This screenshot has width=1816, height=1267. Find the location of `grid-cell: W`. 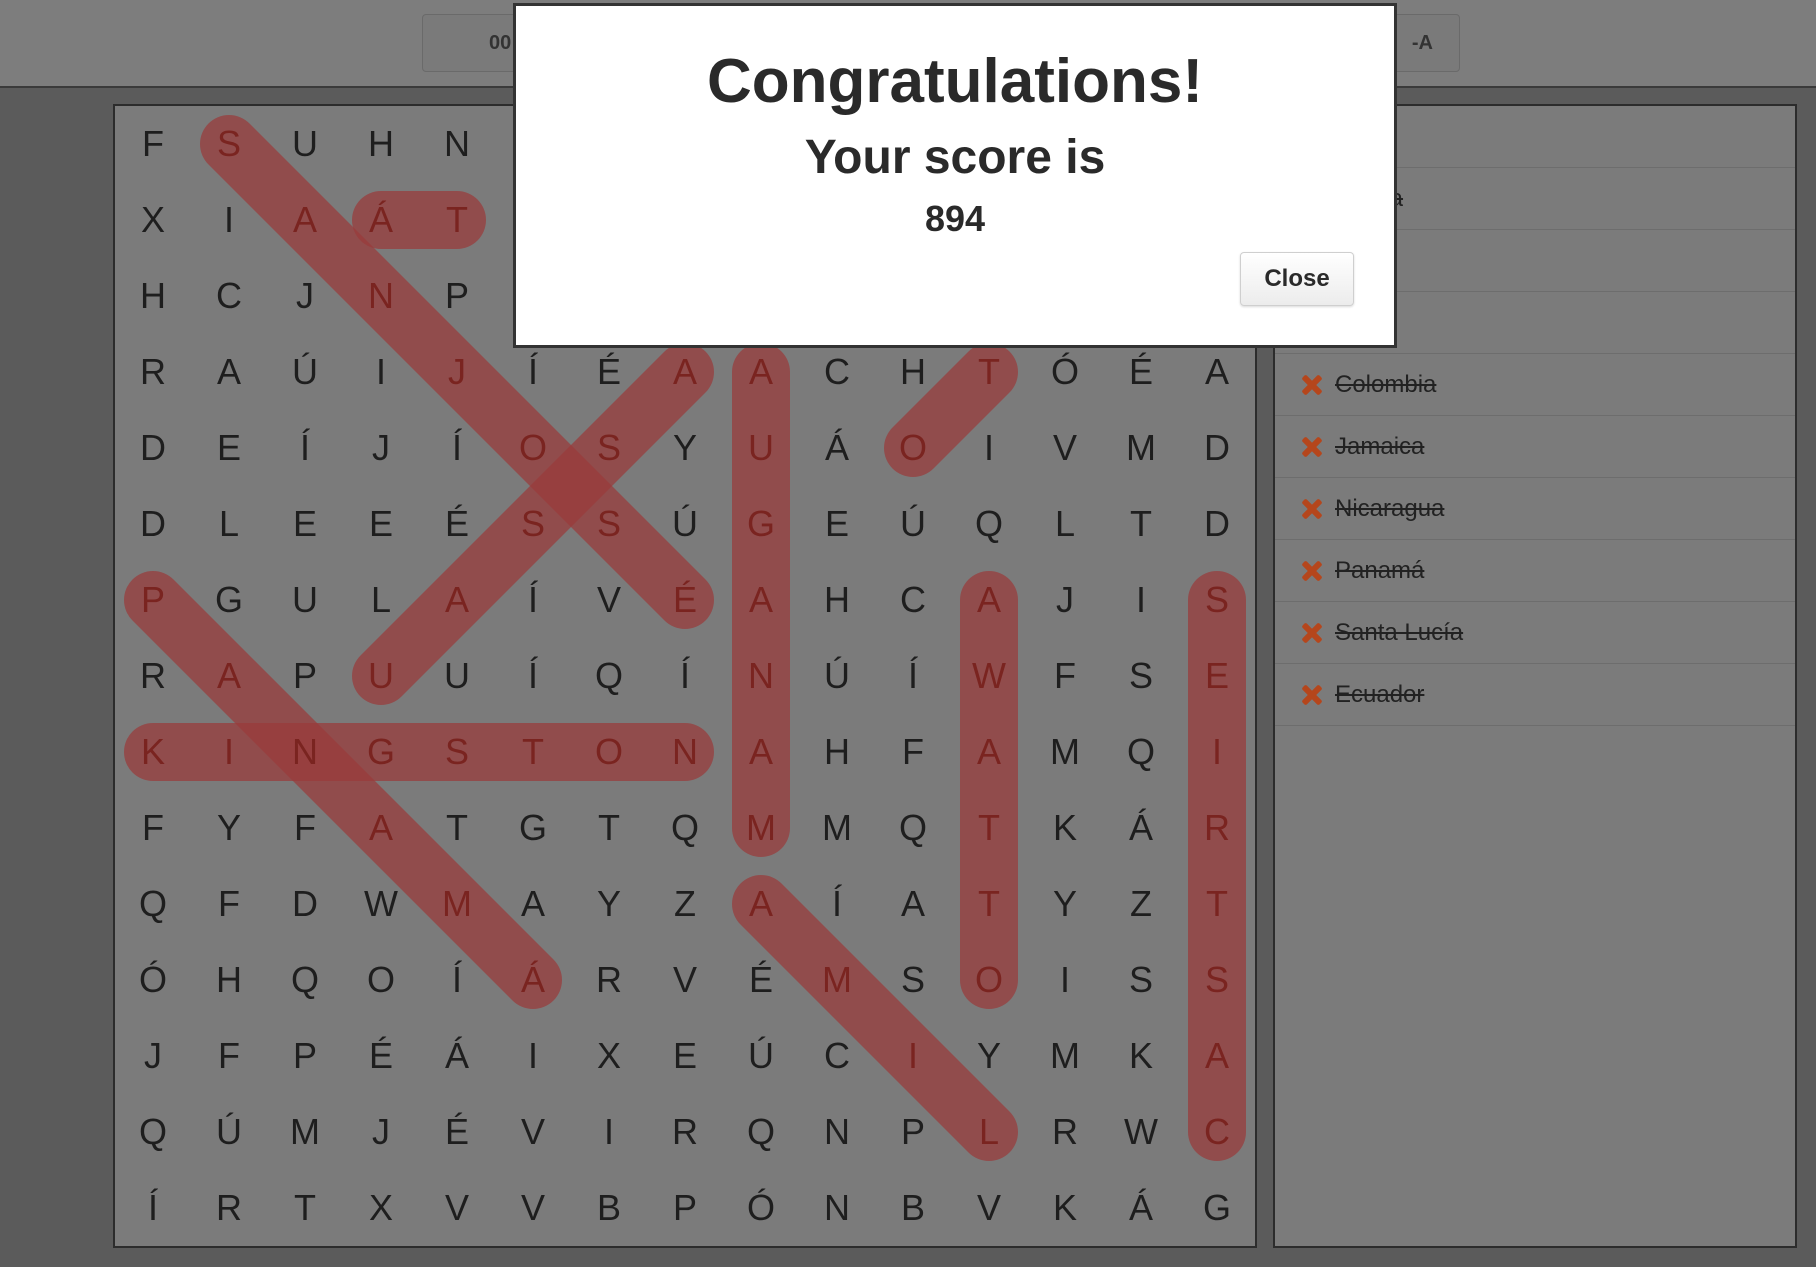

grid-cell: W is located at coordinates (1141, 1132).